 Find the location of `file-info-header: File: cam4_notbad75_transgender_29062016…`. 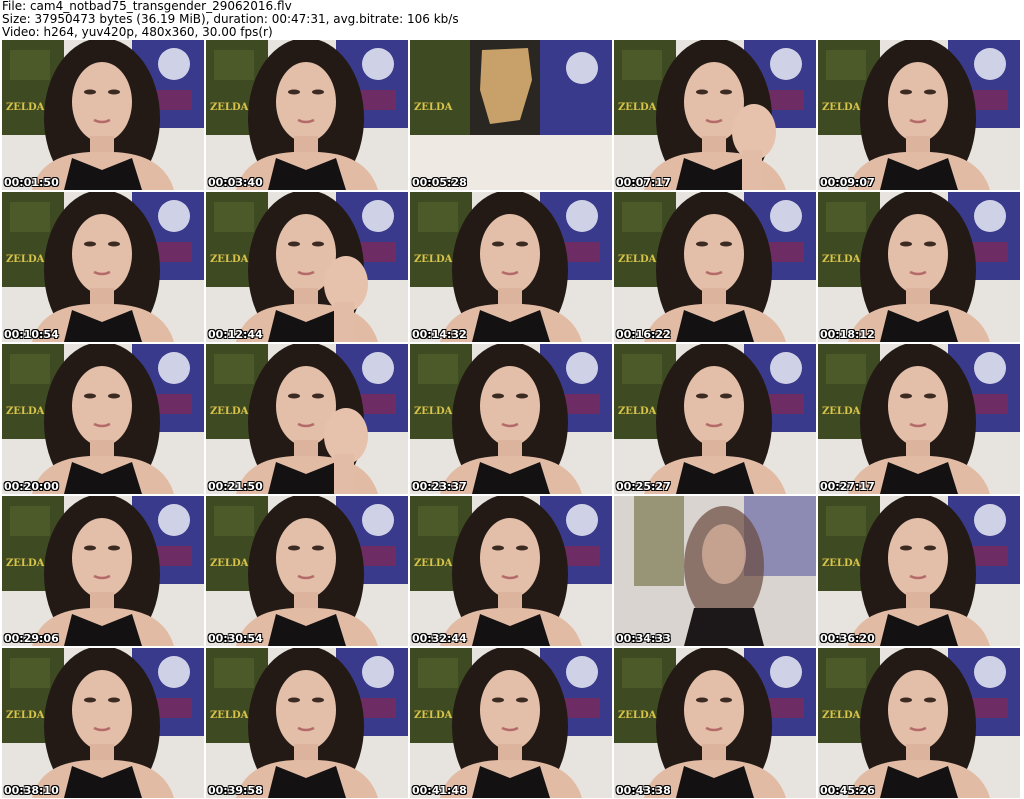

file-info-header: File: cam4_notbad75_transgender_29062016… is located at coordinates (230, 19).